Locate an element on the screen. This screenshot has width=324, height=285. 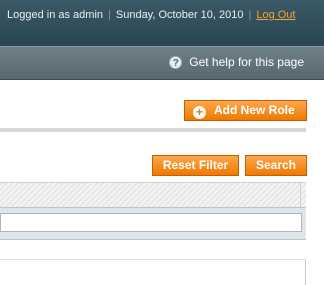
filter-input is located at coordinates (151, 222).